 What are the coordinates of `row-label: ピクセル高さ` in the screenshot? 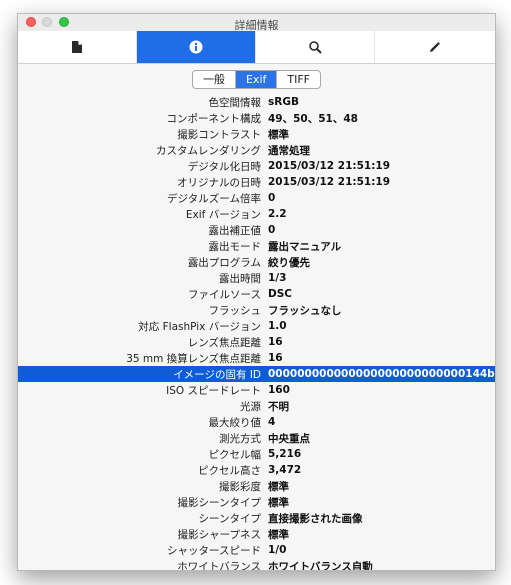 It's located at (229, 470).